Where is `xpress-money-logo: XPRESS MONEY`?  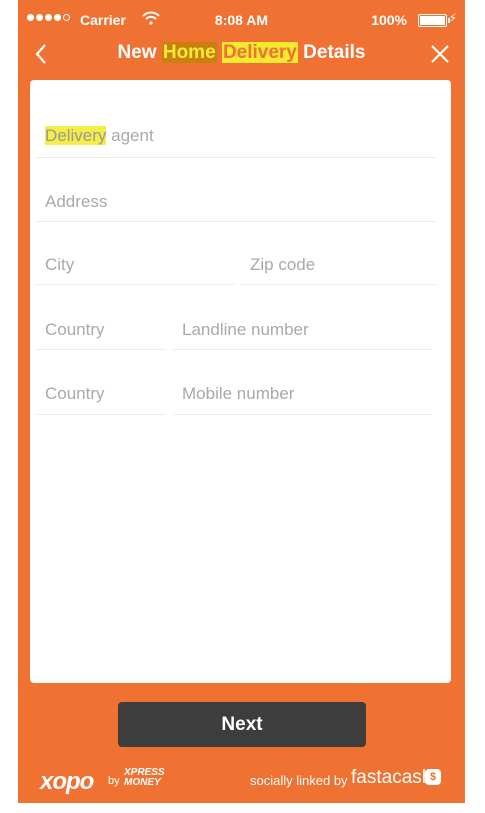
xpress-money-logo: XPRESS MONEY is located at coordinates (144, 778).